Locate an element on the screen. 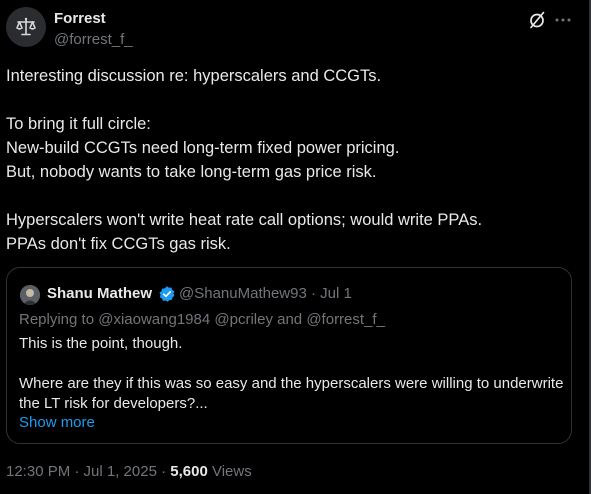  quote-line: This is the point, though. is located at coordinates (101, 343).